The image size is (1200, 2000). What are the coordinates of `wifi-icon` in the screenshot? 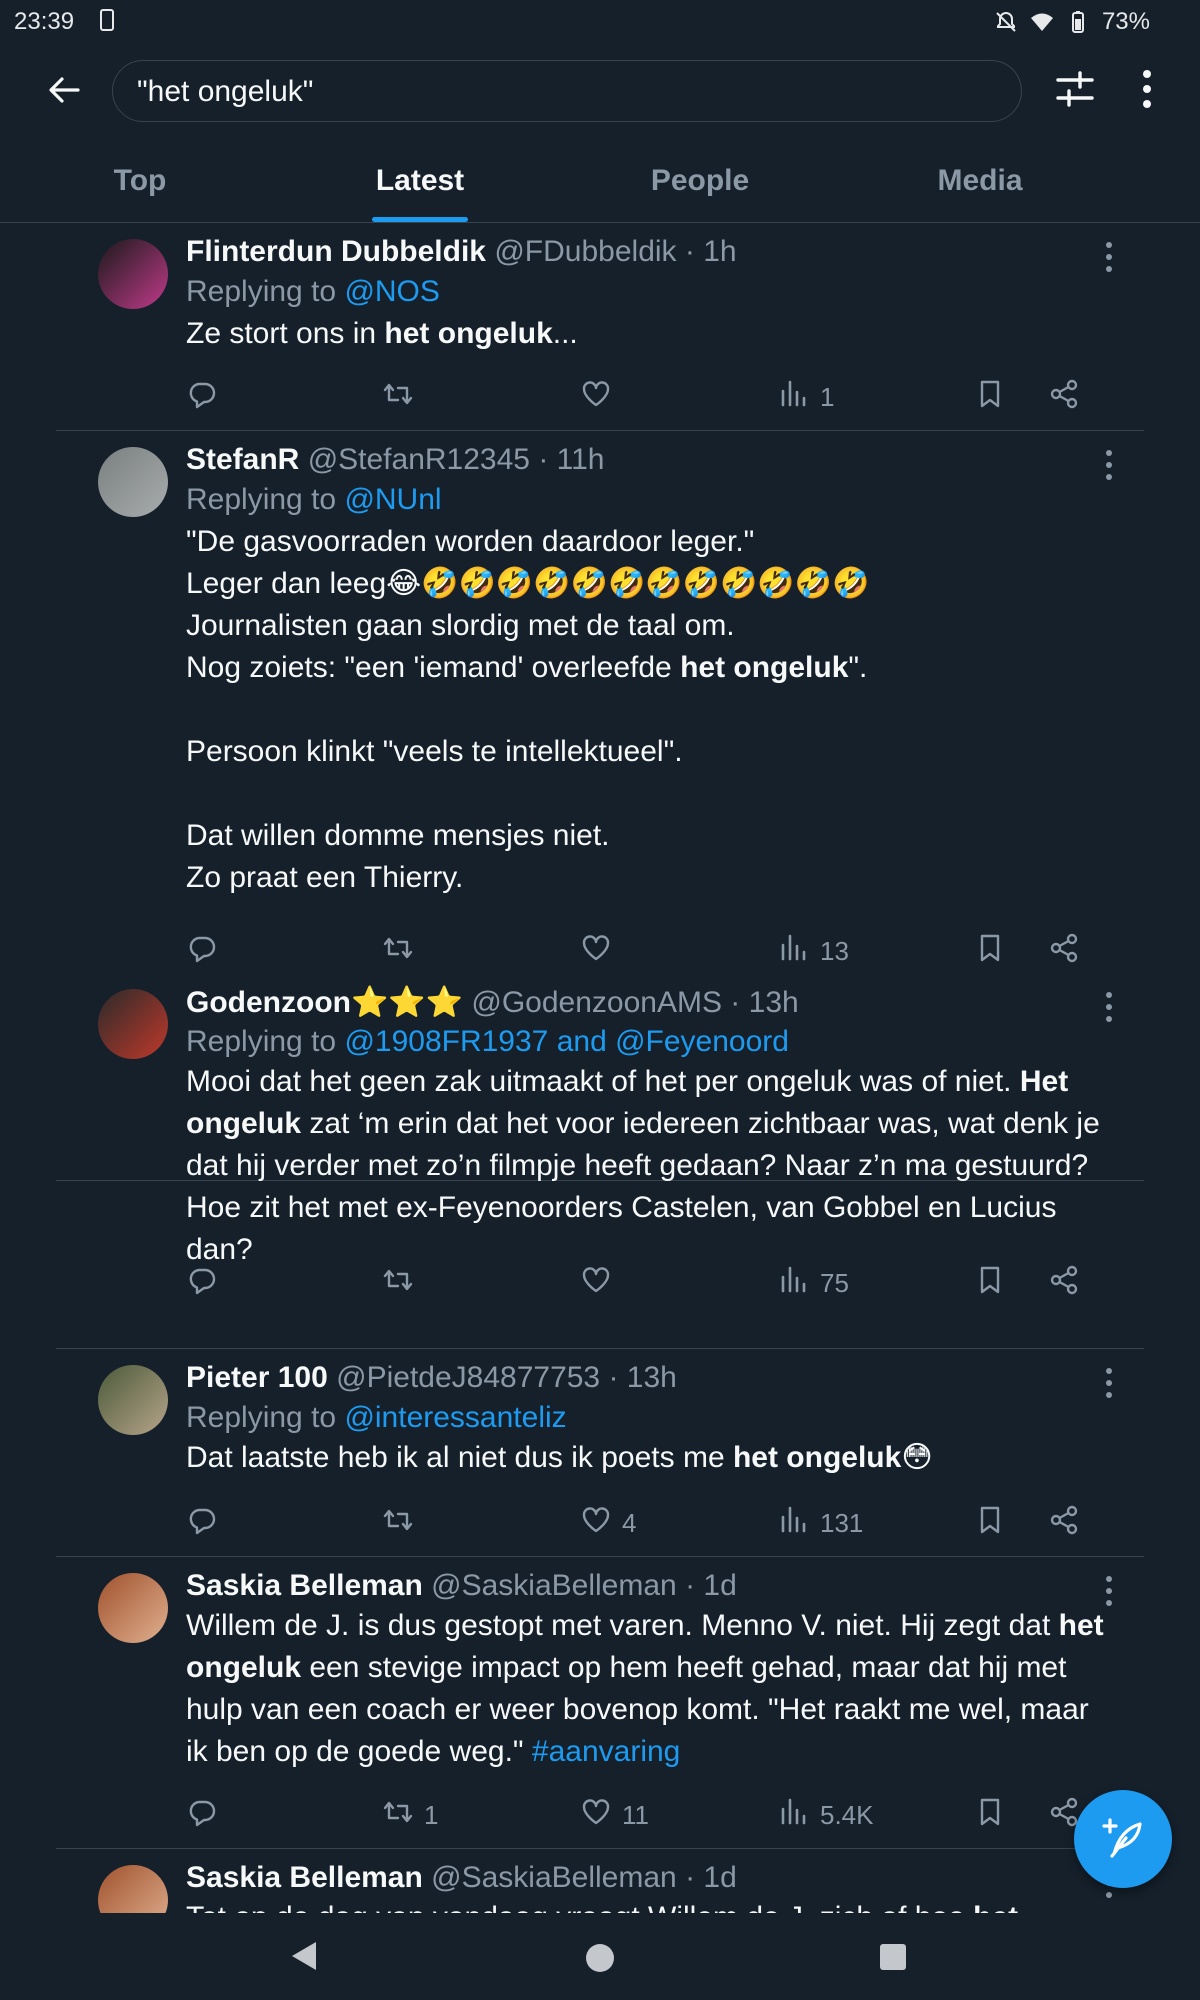 It's located at (1041, 22).